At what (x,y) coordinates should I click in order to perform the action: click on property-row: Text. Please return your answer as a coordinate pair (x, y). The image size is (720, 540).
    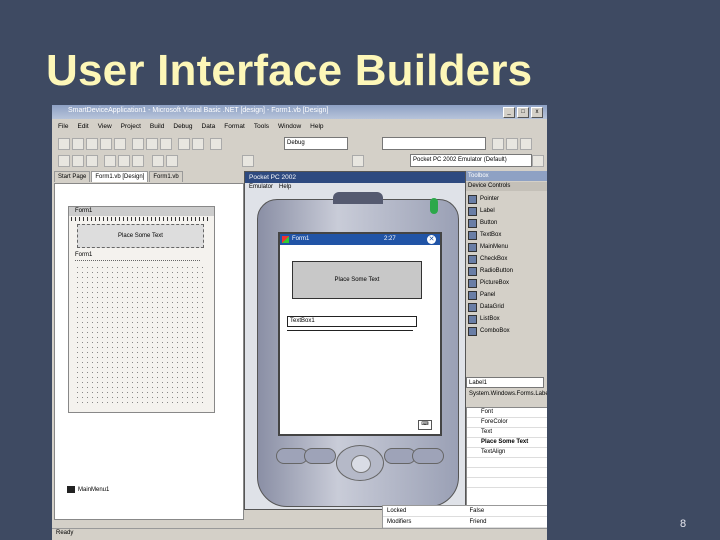
    Looking at the image, I should click on (507, 433).